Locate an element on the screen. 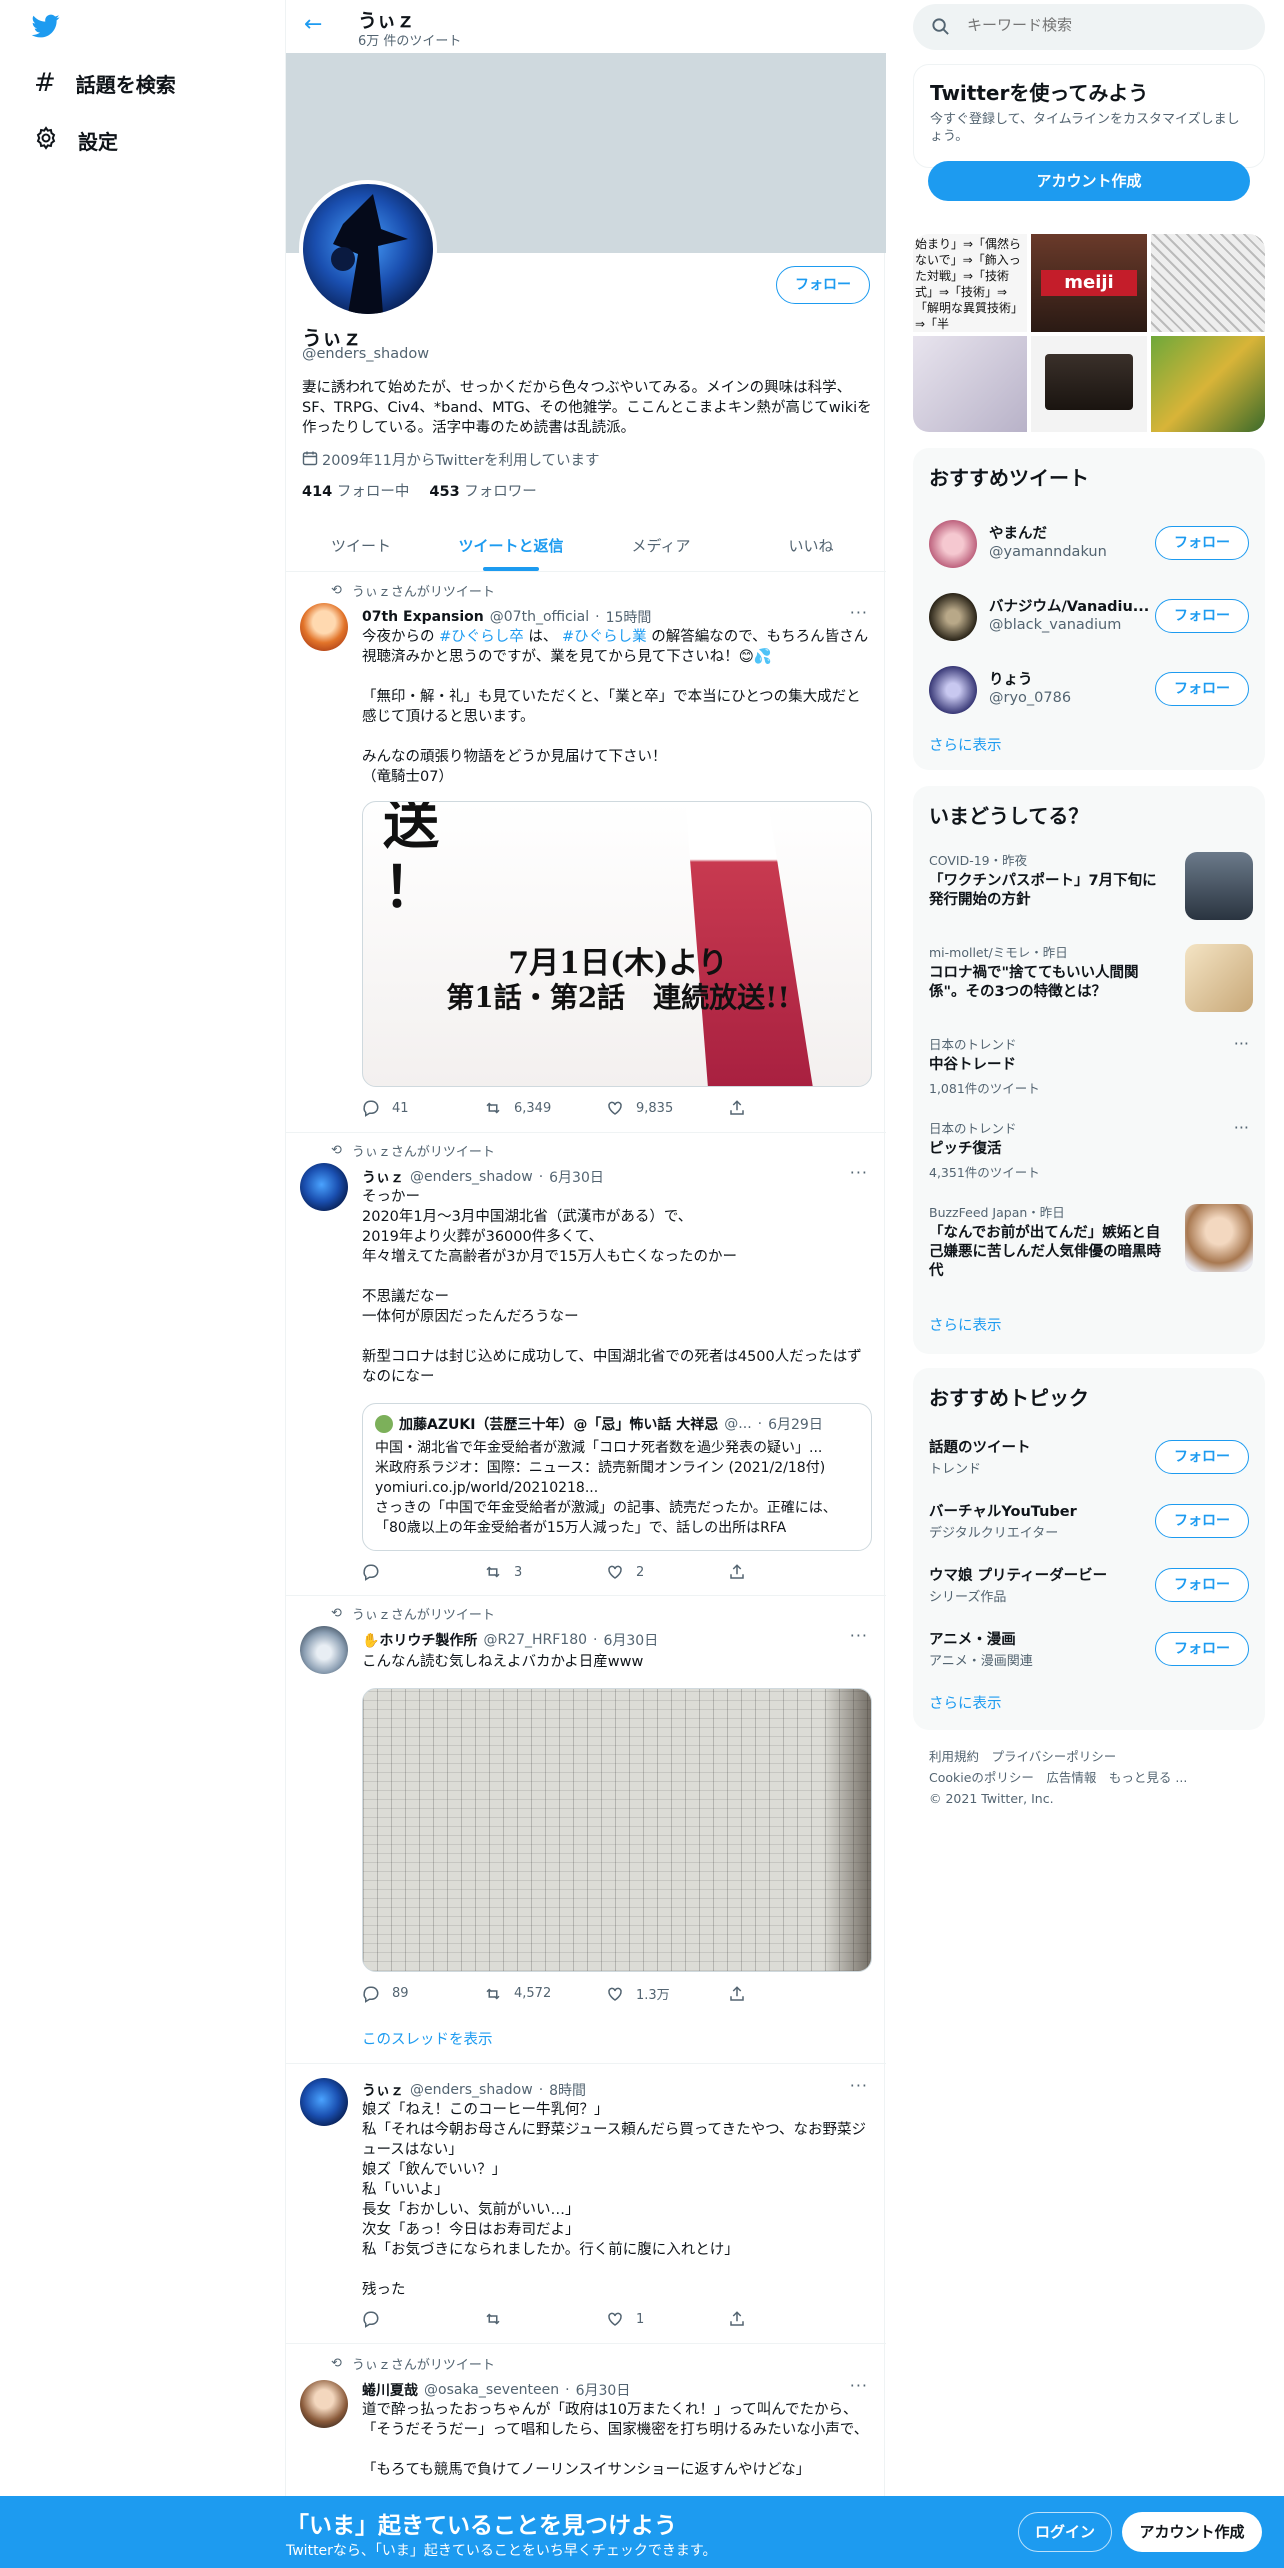 Image resolution: width=1284 pixels, height=2568 pixels. trend-item: 日本のトレンド ピッチ復活 4,351件のツイート ··· is located at coordinates (1089, 1149).